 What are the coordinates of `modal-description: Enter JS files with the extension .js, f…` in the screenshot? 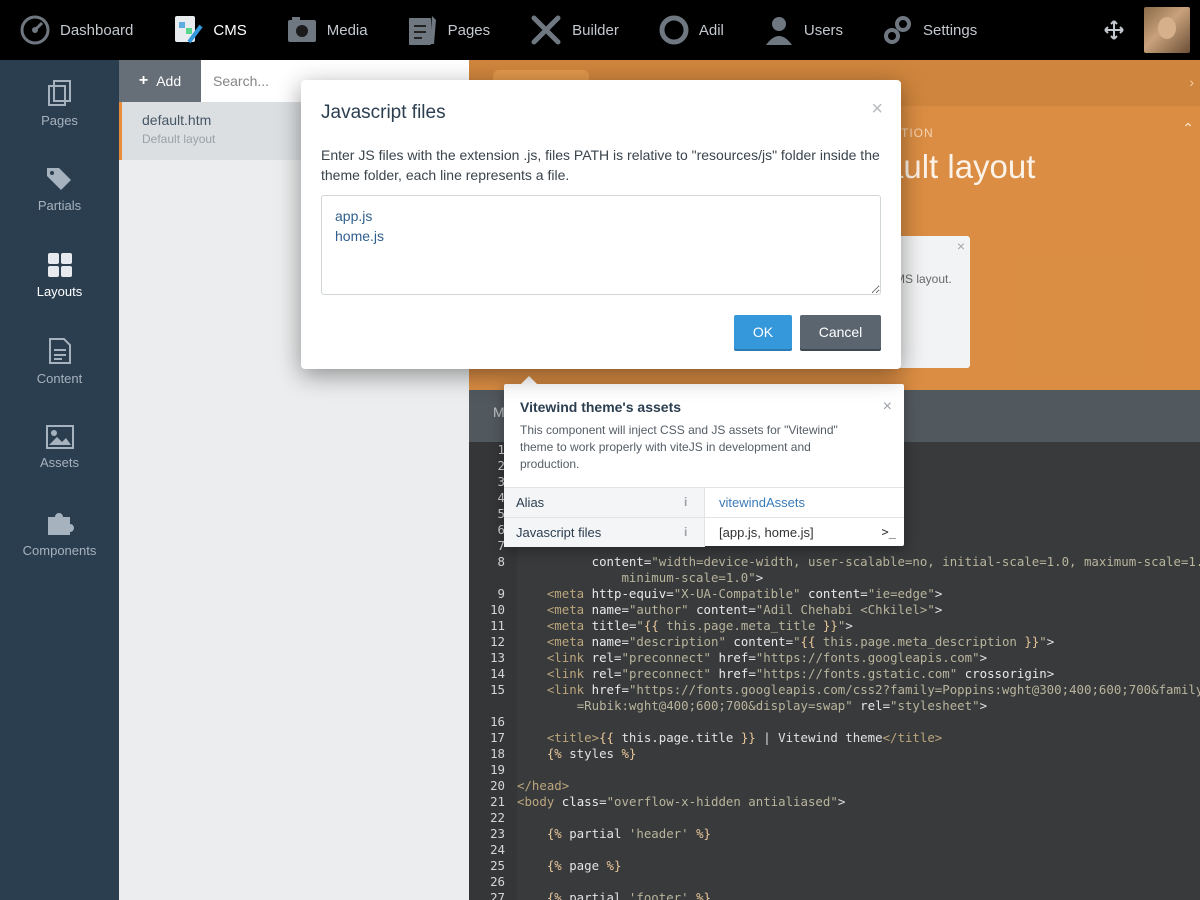 It's located at (600, 165).